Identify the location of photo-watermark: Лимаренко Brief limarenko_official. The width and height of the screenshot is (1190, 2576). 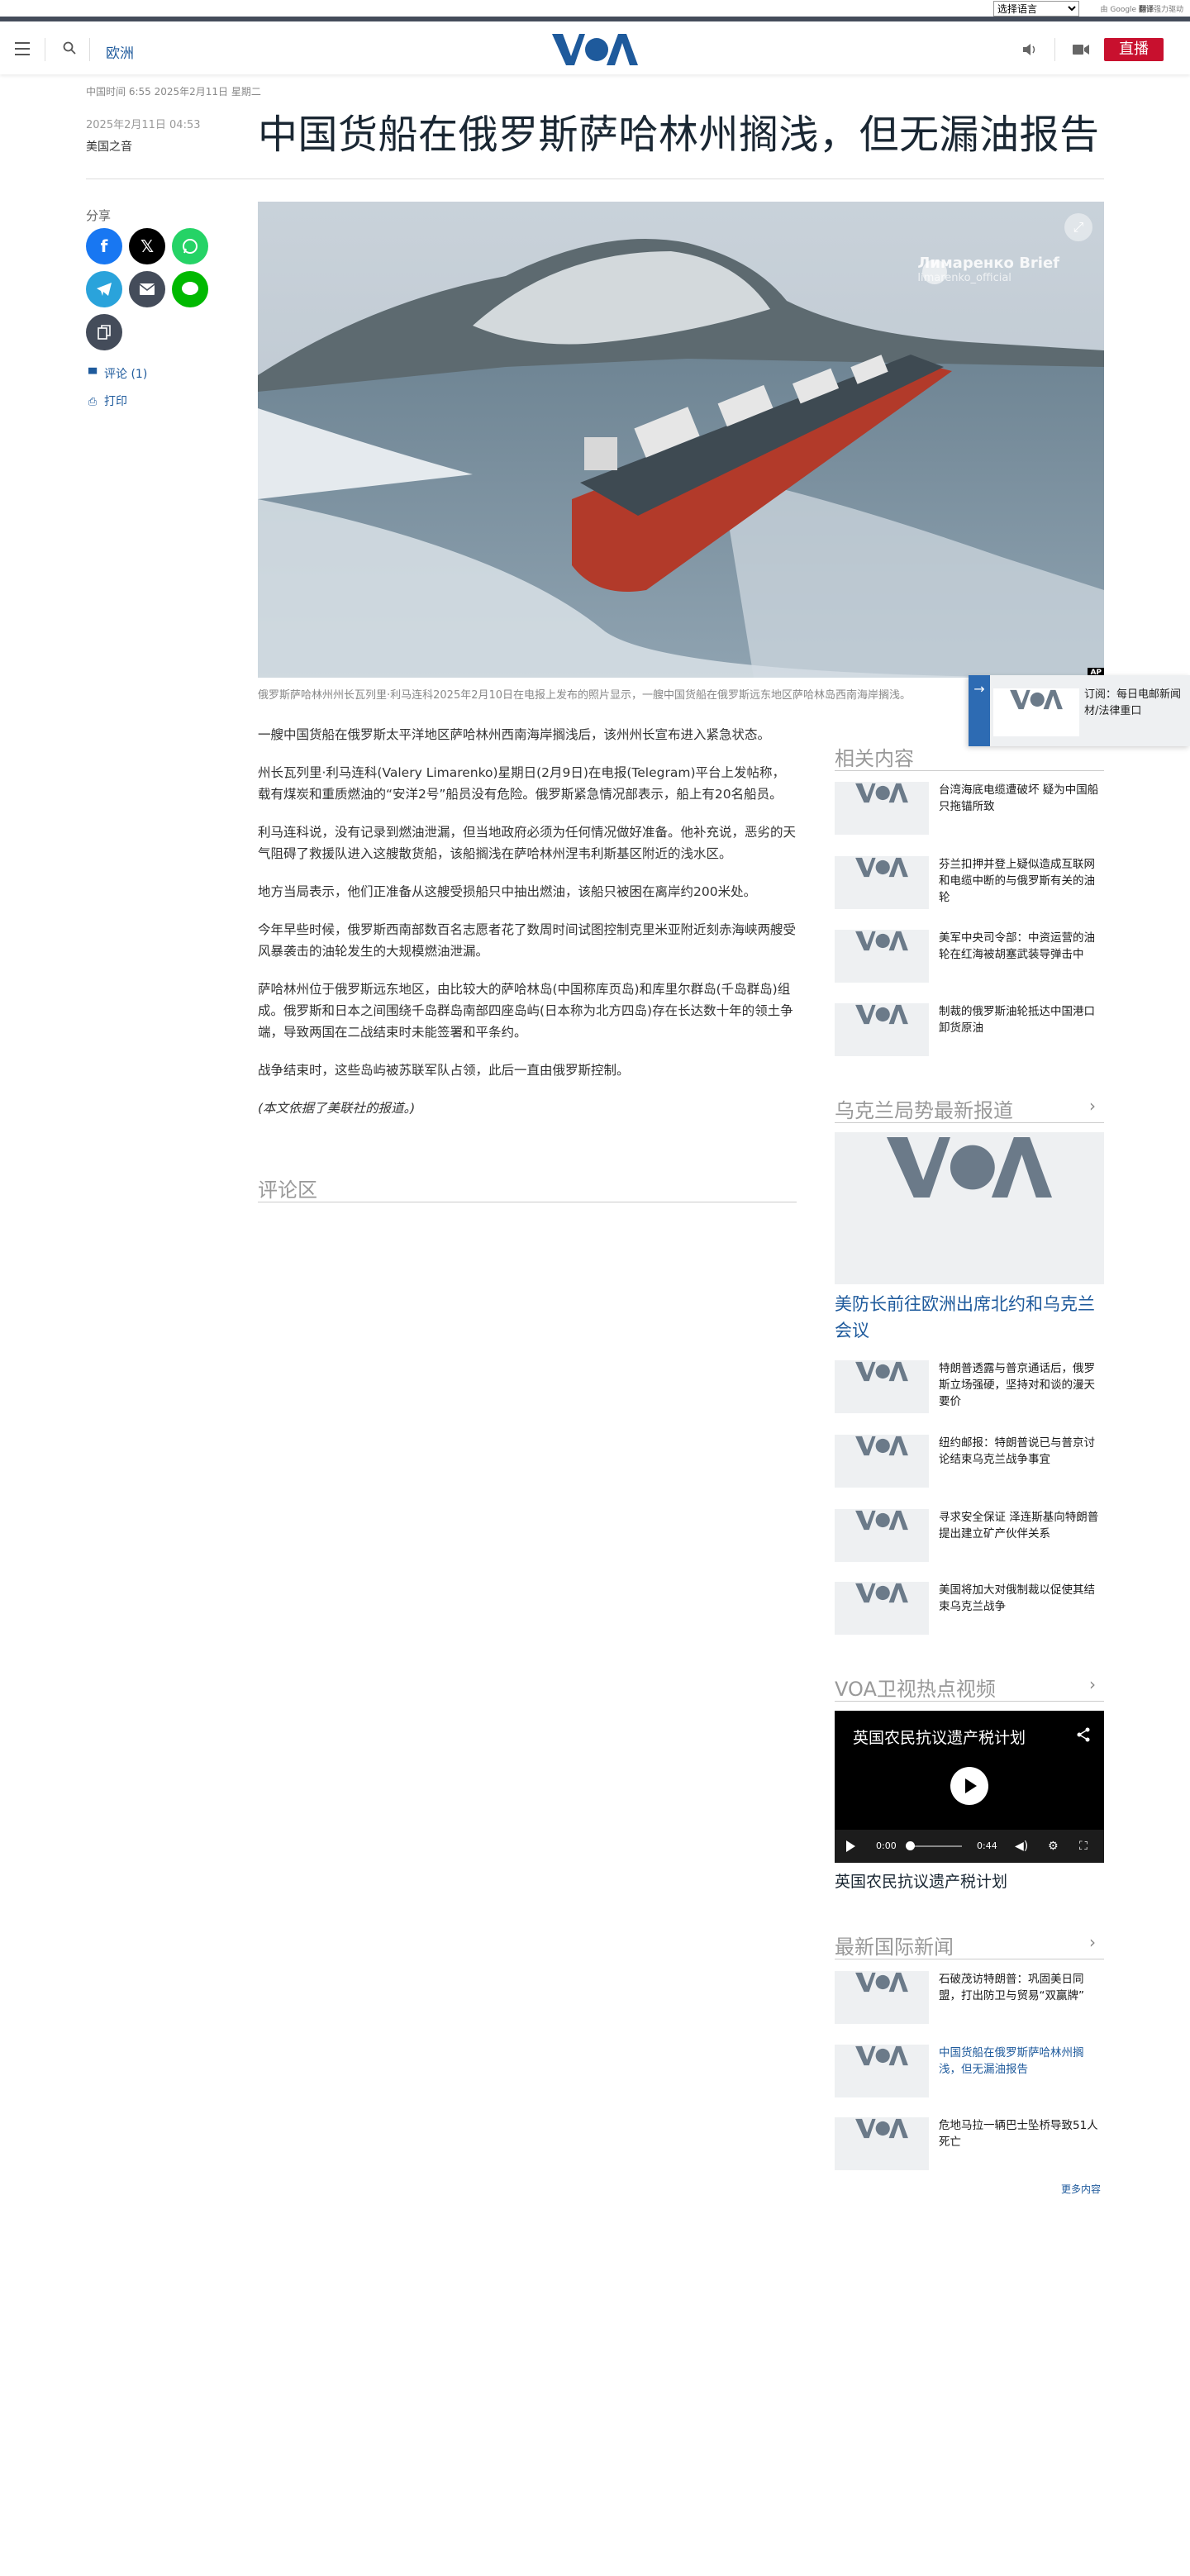
(988, 270).